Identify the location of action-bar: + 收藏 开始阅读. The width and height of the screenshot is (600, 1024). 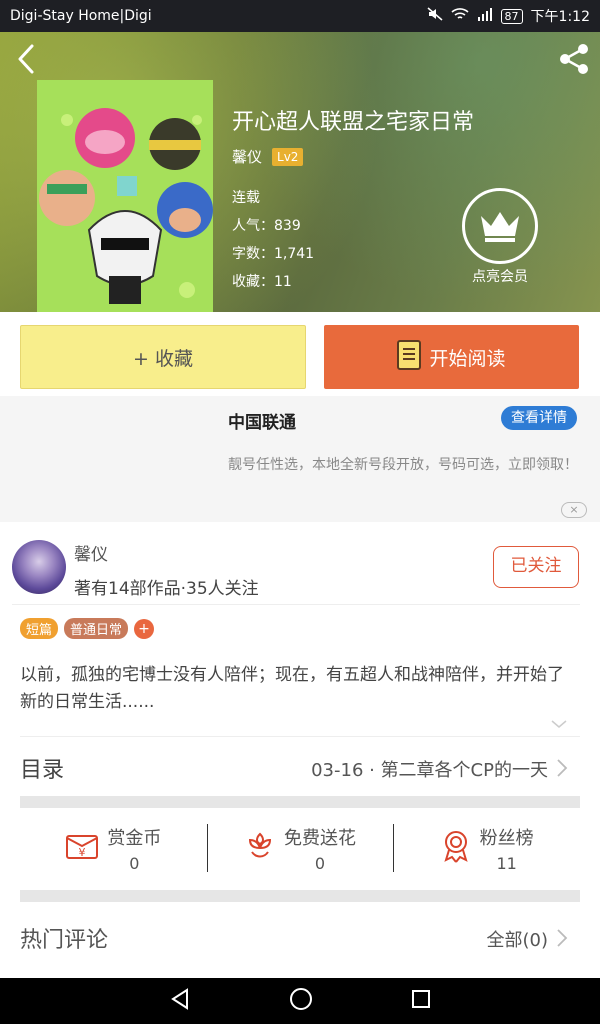
(300, 354).